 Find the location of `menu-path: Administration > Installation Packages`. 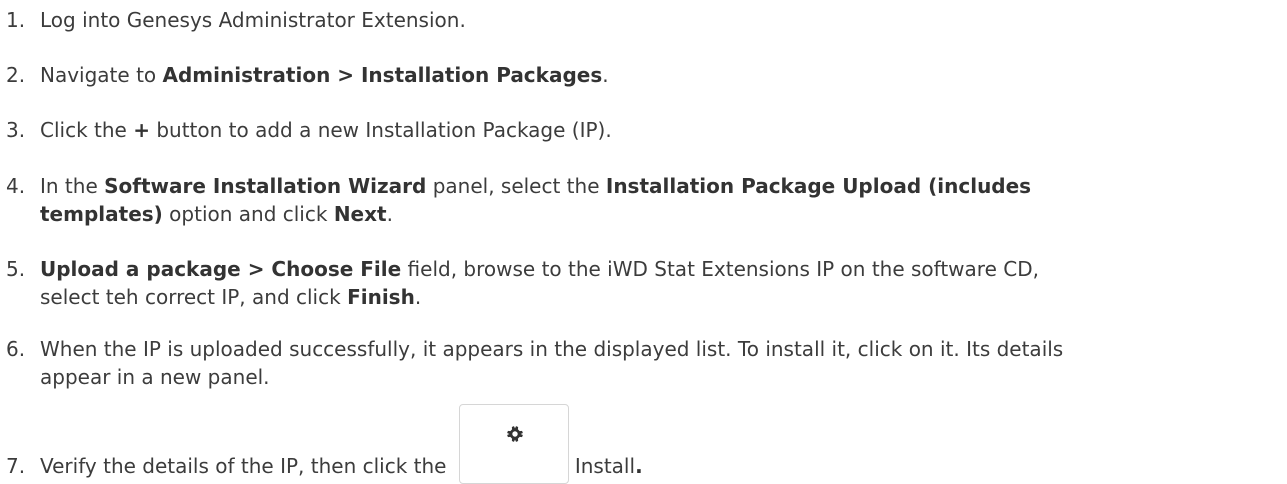

menu-path: Administration > Installation Packages is located at coordinates (382, 75).